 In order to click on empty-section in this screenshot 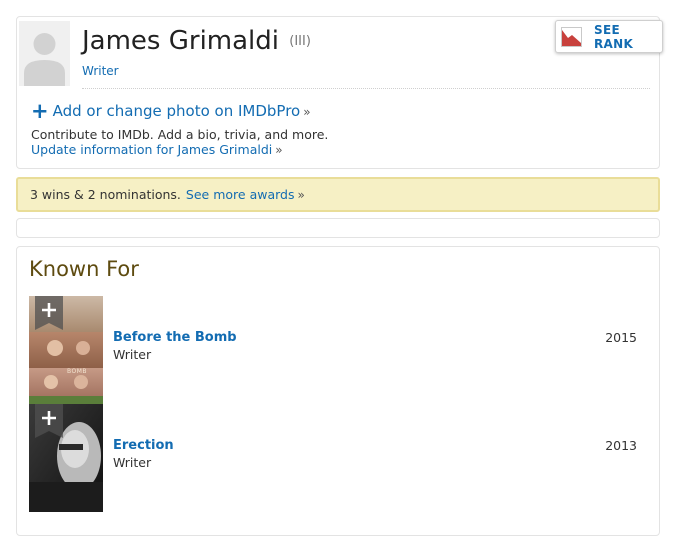, I will do `click(338, 228)`.